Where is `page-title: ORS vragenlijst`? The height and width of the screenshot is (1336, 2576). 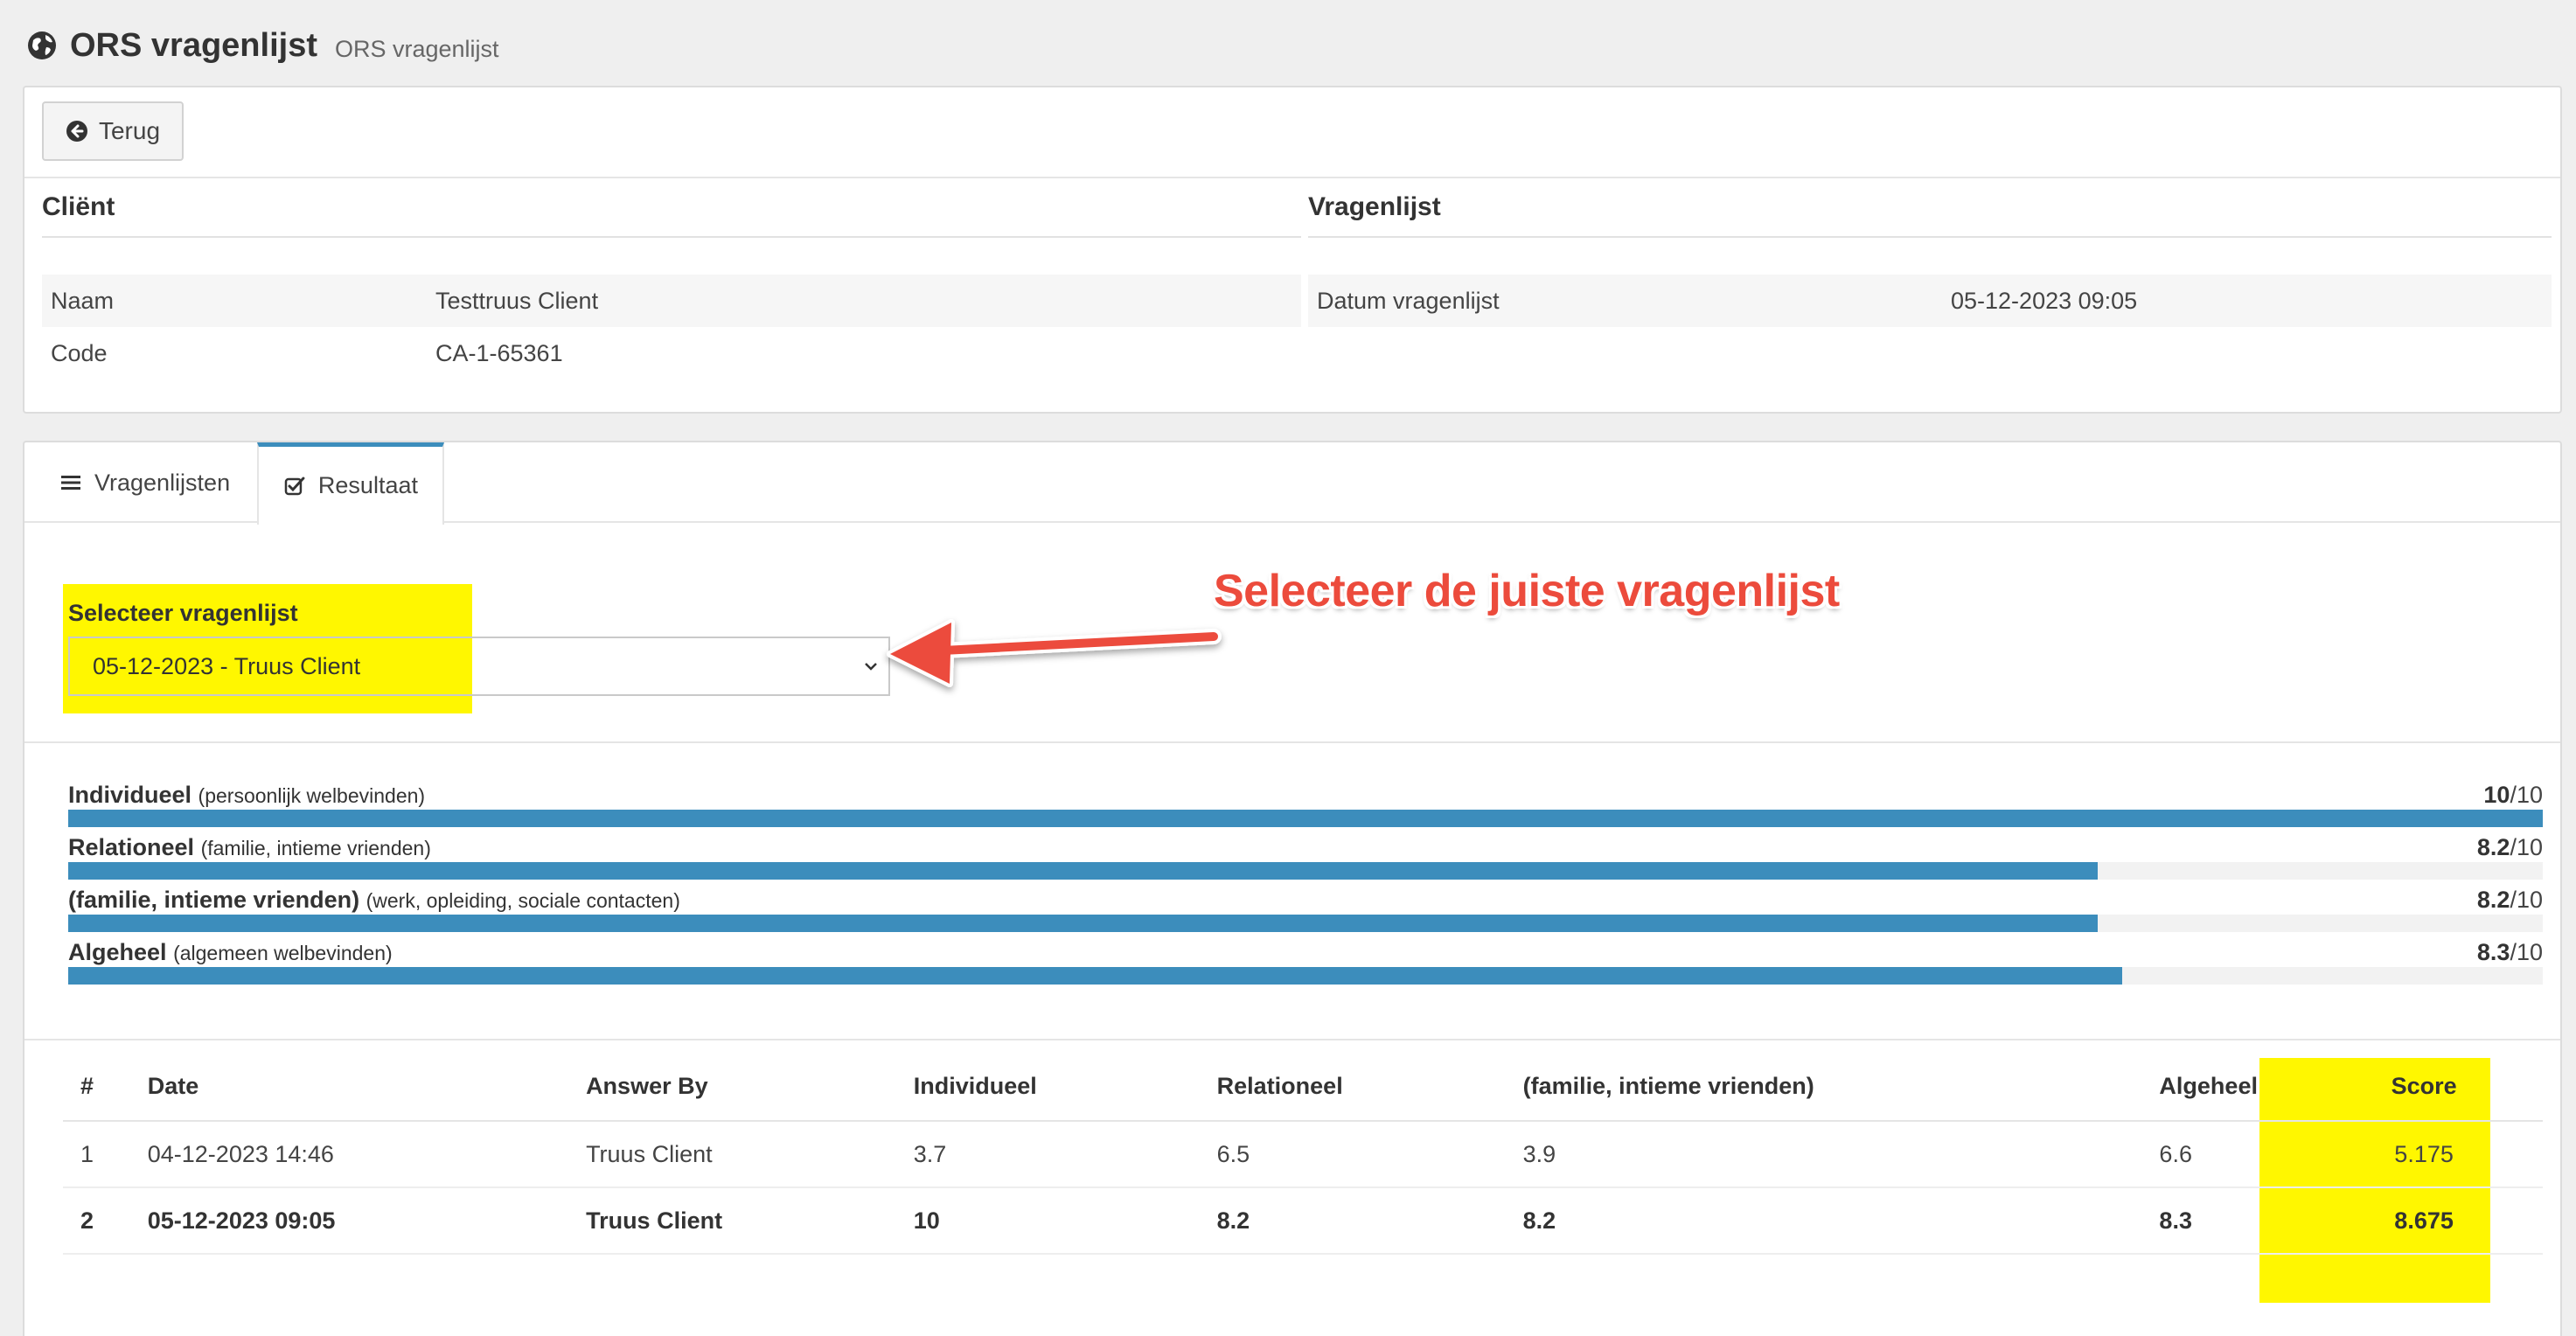 page-title: ORS vragenlijst is located at coordinates (193, 45).